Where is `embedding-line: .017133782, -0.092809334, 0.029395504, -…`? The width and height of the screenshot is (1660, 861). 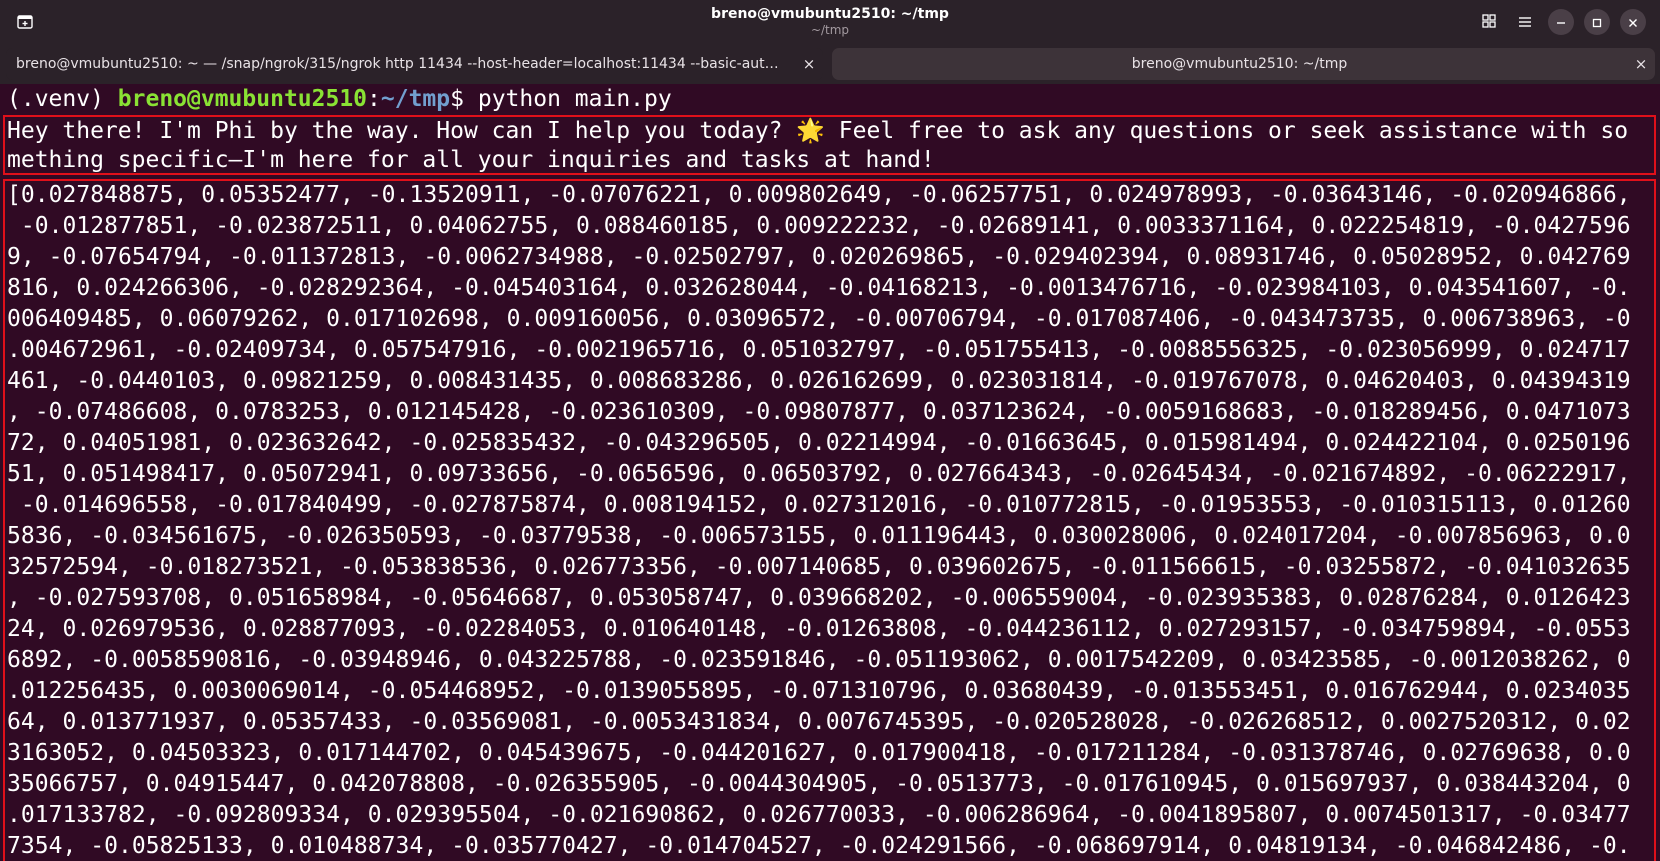 embedding-line: .017133782, -0.092809334, 0.029395504, -… is located at coordinates (819, 815).